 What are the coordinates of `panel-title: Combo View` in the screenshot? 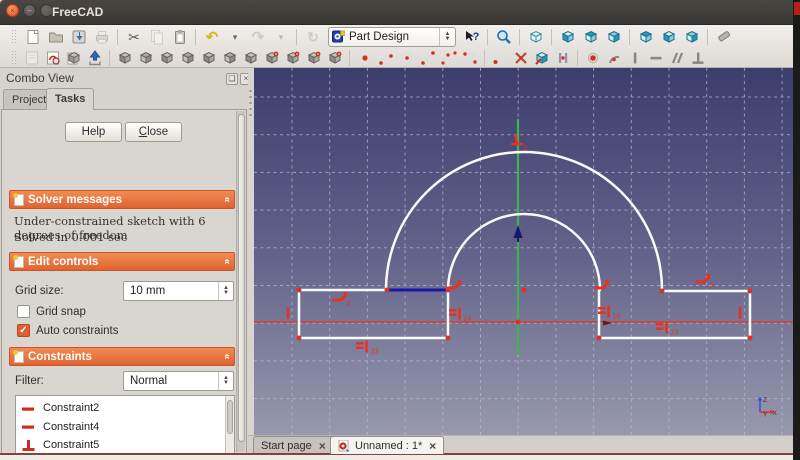 It's located at (40, 78).